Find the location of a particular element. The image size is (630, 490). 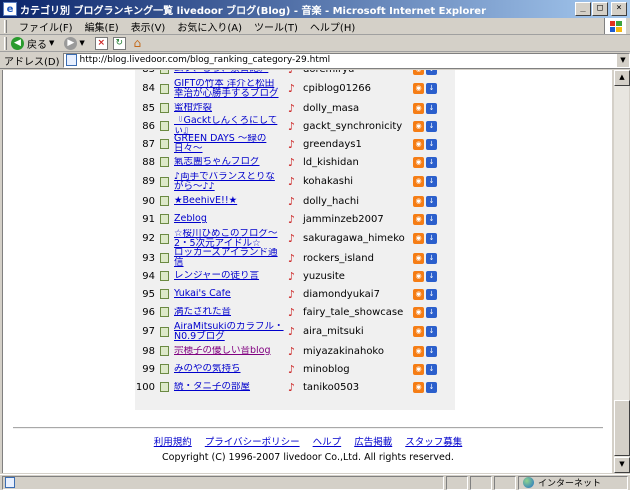

footer-link-ads: 広告掲載 is located at coordinates (373, 442).